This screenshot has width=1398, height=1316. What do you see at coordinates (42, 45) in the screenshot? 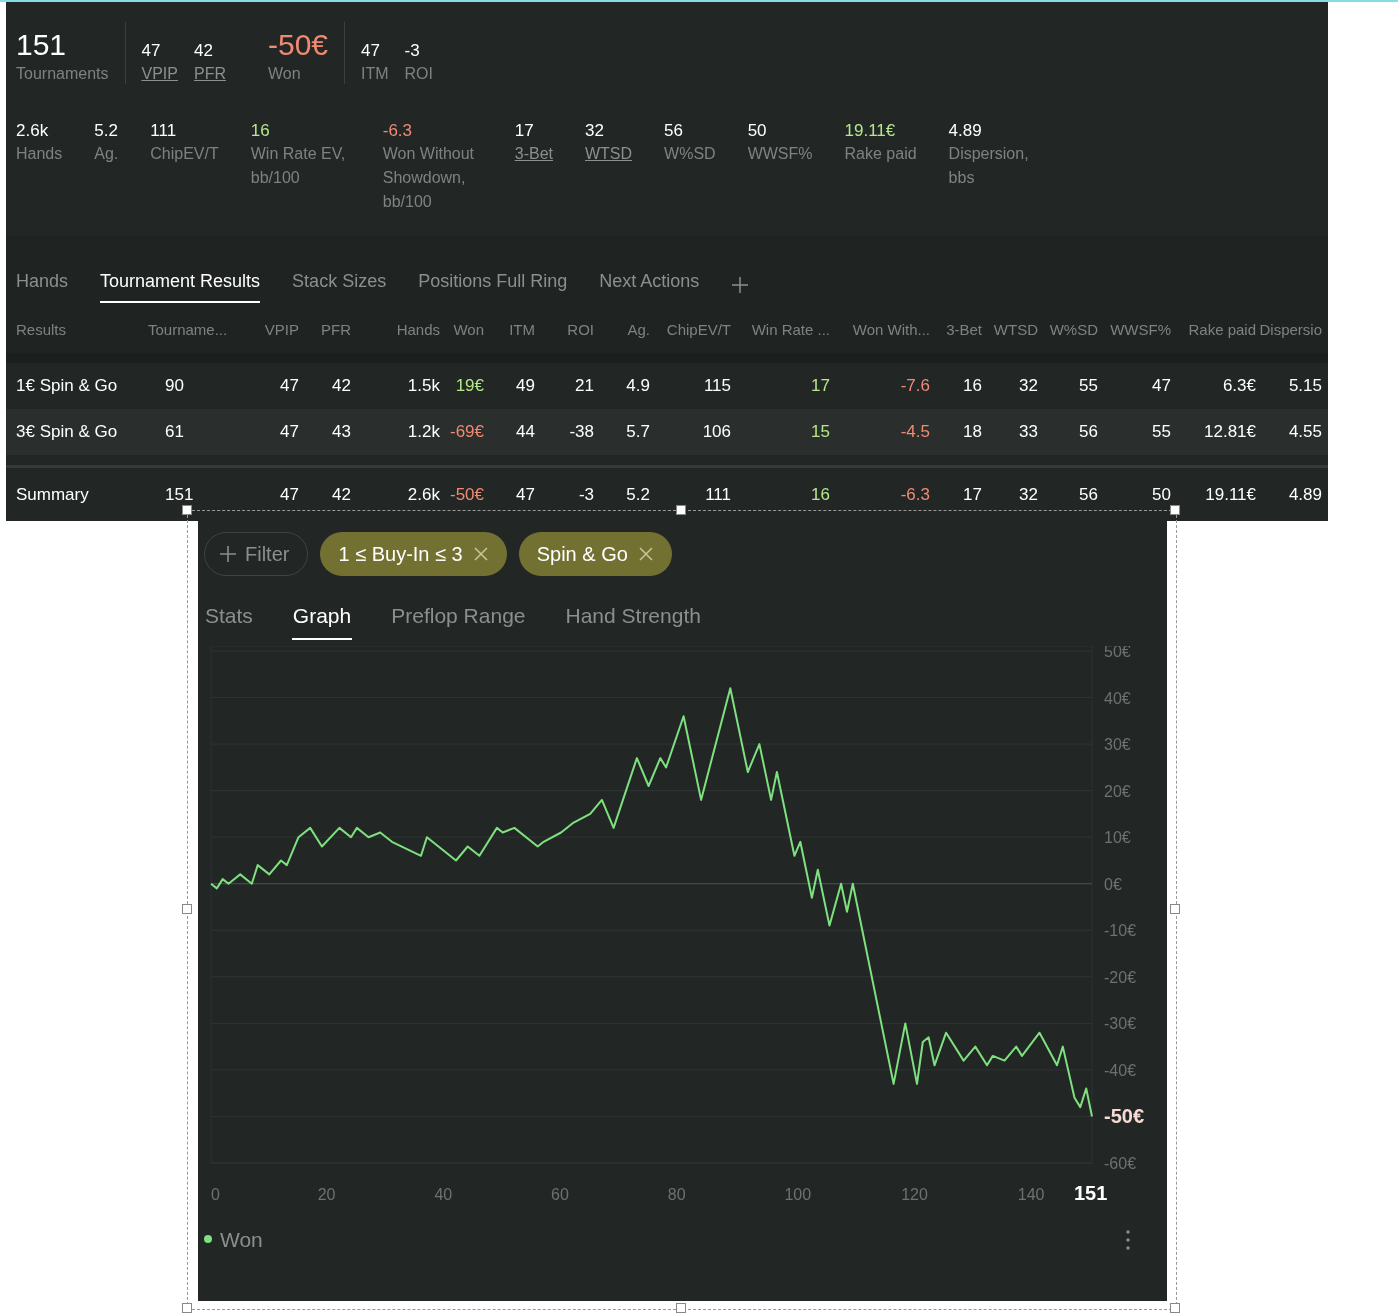
I see `stat-value: 151` at bounding box center [42, 45].